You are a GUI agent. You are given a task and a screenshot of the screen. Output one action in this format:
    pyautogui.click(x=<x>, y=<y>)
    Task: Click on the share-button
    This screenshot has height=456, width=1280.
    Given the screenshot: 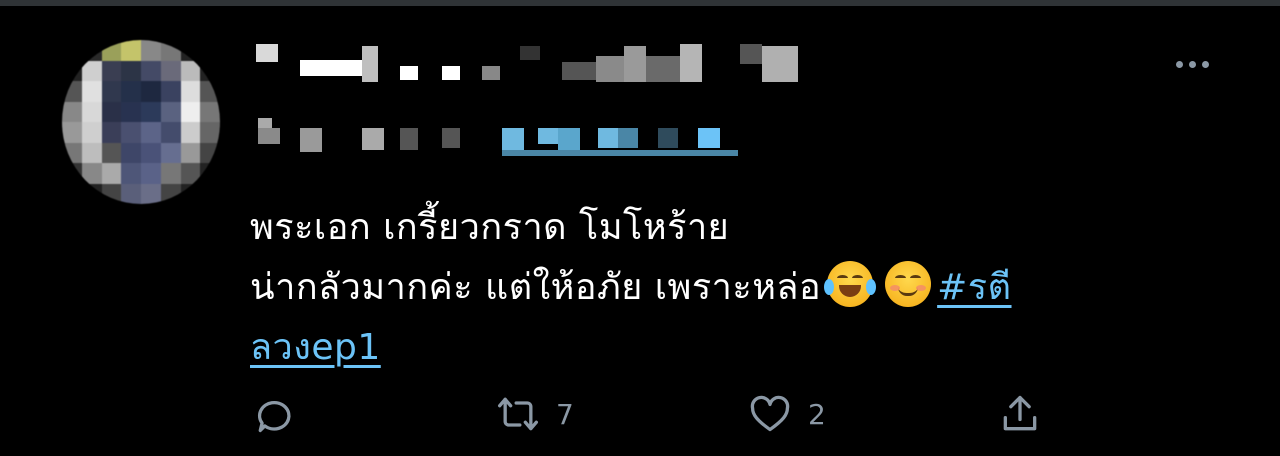 What is the action you would take?
    pyautogui.click(x=1028, y=414)
    